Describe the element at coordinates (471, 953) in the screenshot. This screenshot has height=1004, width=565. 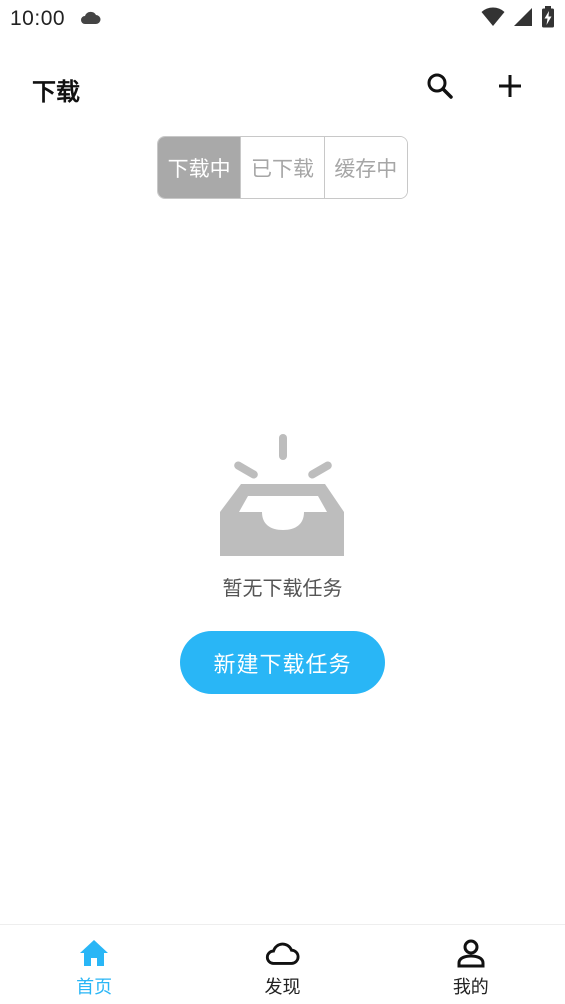
I see `person-icon` at that location.